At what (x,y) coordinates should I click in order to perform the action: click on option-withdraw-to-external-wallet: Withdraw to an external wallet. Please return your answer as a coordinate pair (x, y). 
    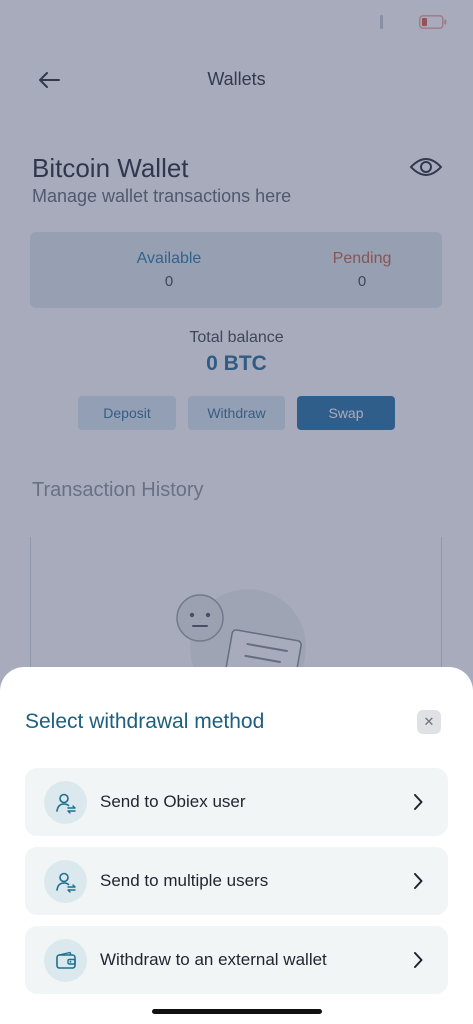
    Looking at the image, I should click on (236, 960).